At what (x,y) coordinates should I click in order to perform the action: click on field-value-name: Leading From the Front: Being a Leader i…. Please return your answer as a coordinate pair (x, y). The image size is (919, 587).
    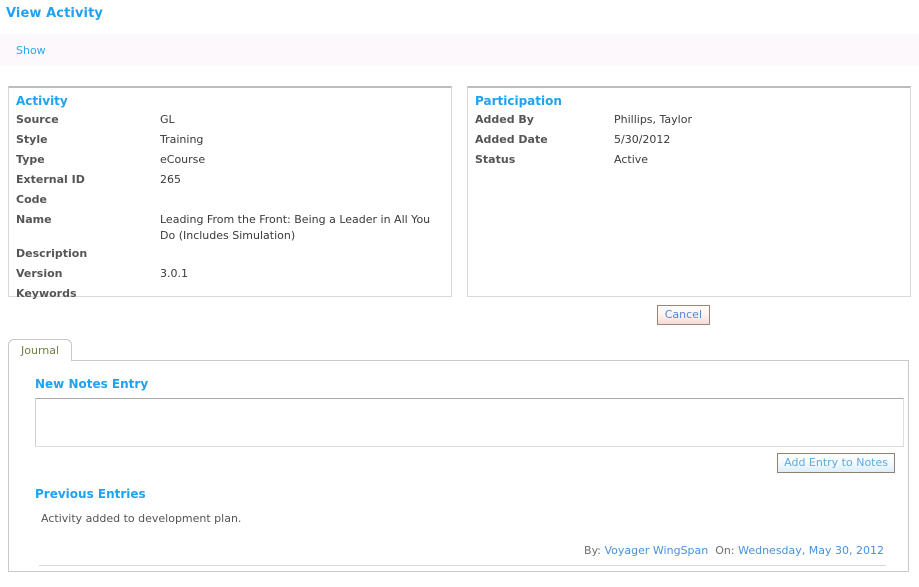
    Looking at the image, I should click on (295, 227).